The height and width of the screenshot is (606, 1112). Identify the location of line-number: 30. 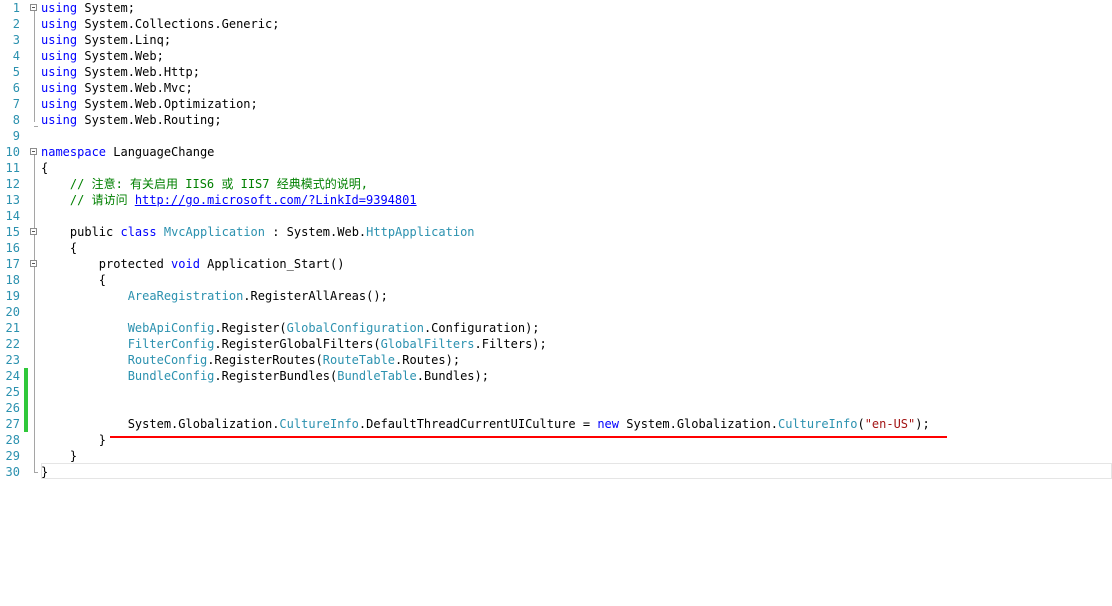
(12, 472).